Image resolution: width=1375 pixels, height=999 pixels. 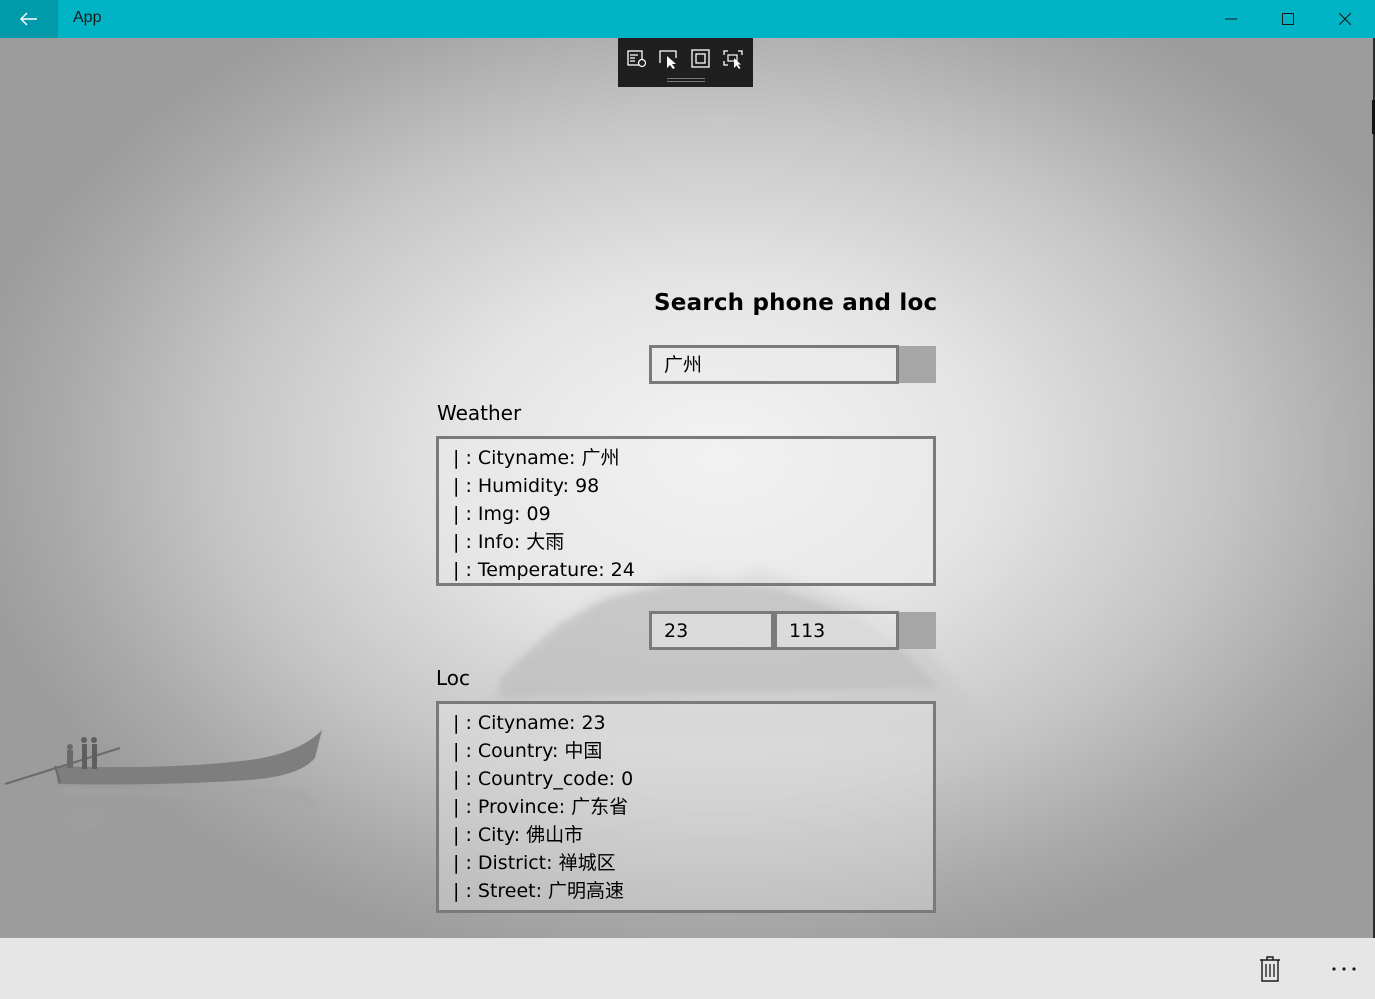 I want to click on maximize-button, so click(x=1287, y=19).